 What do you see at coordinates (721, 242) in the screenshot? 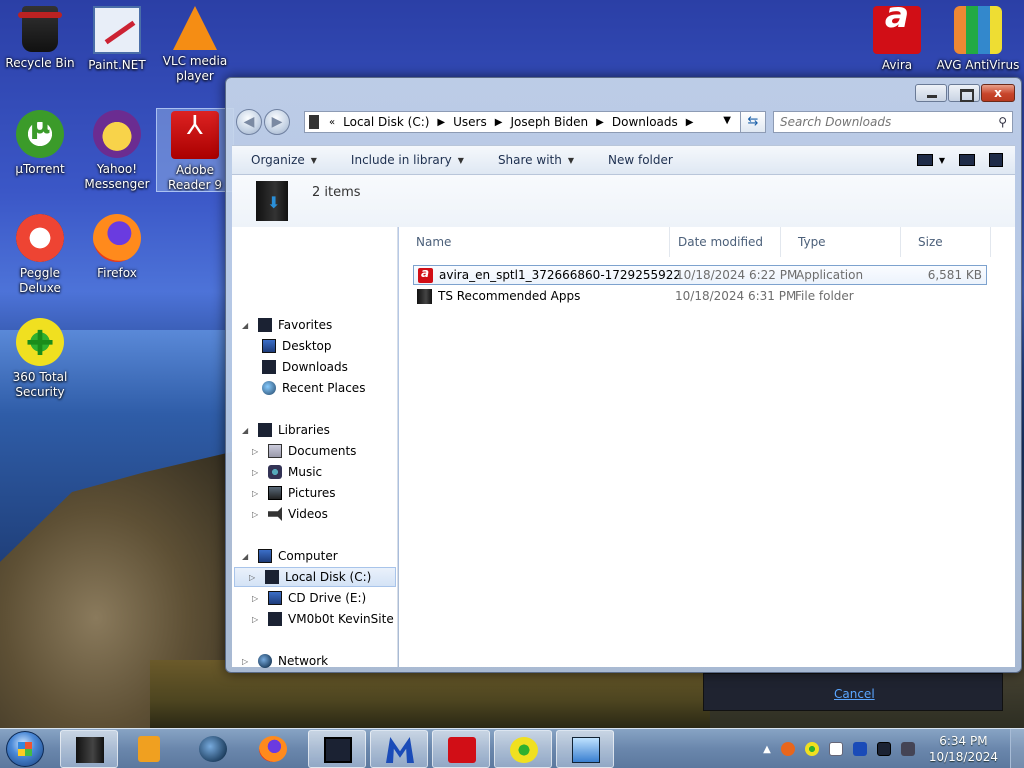
I see `column-header-date: Date modified` at bounding box center [721, 242].